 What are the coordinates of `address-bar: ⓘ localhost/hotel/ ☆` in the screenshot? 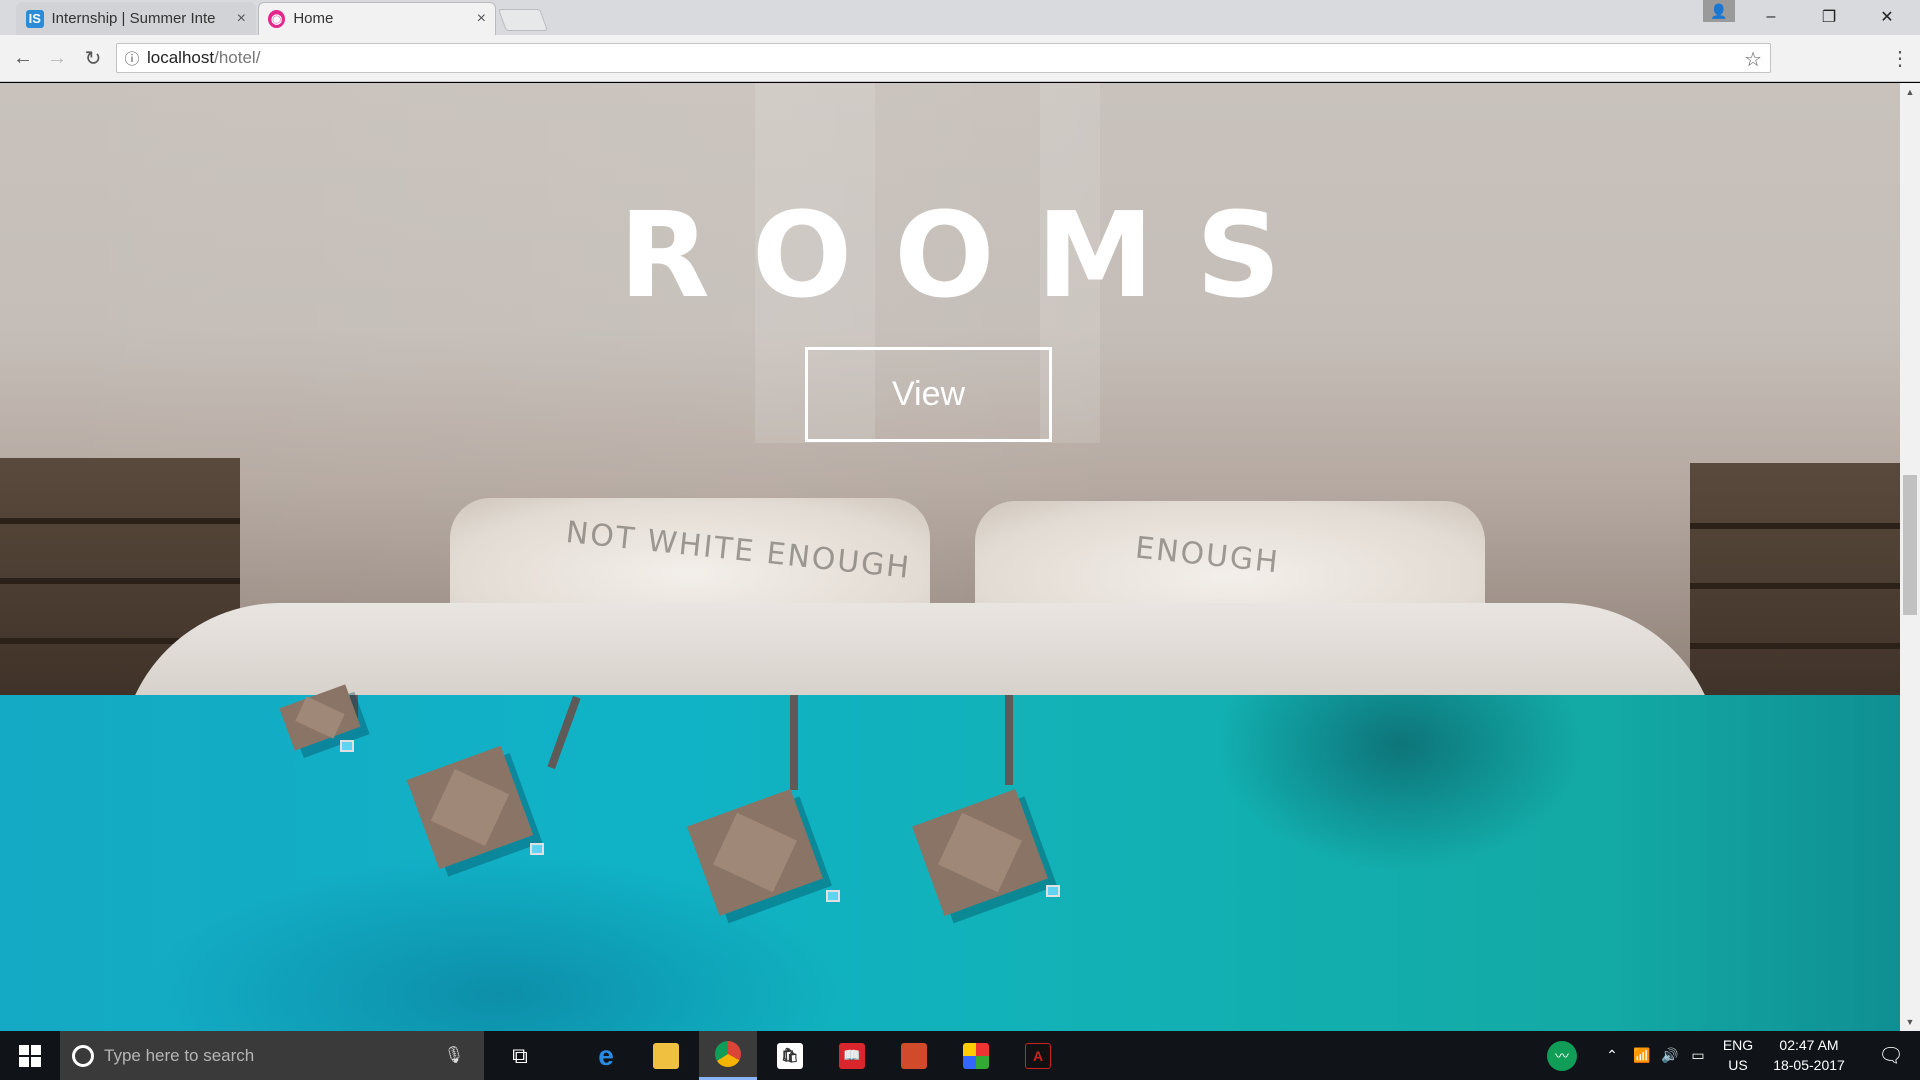 It's located at (943, 58).